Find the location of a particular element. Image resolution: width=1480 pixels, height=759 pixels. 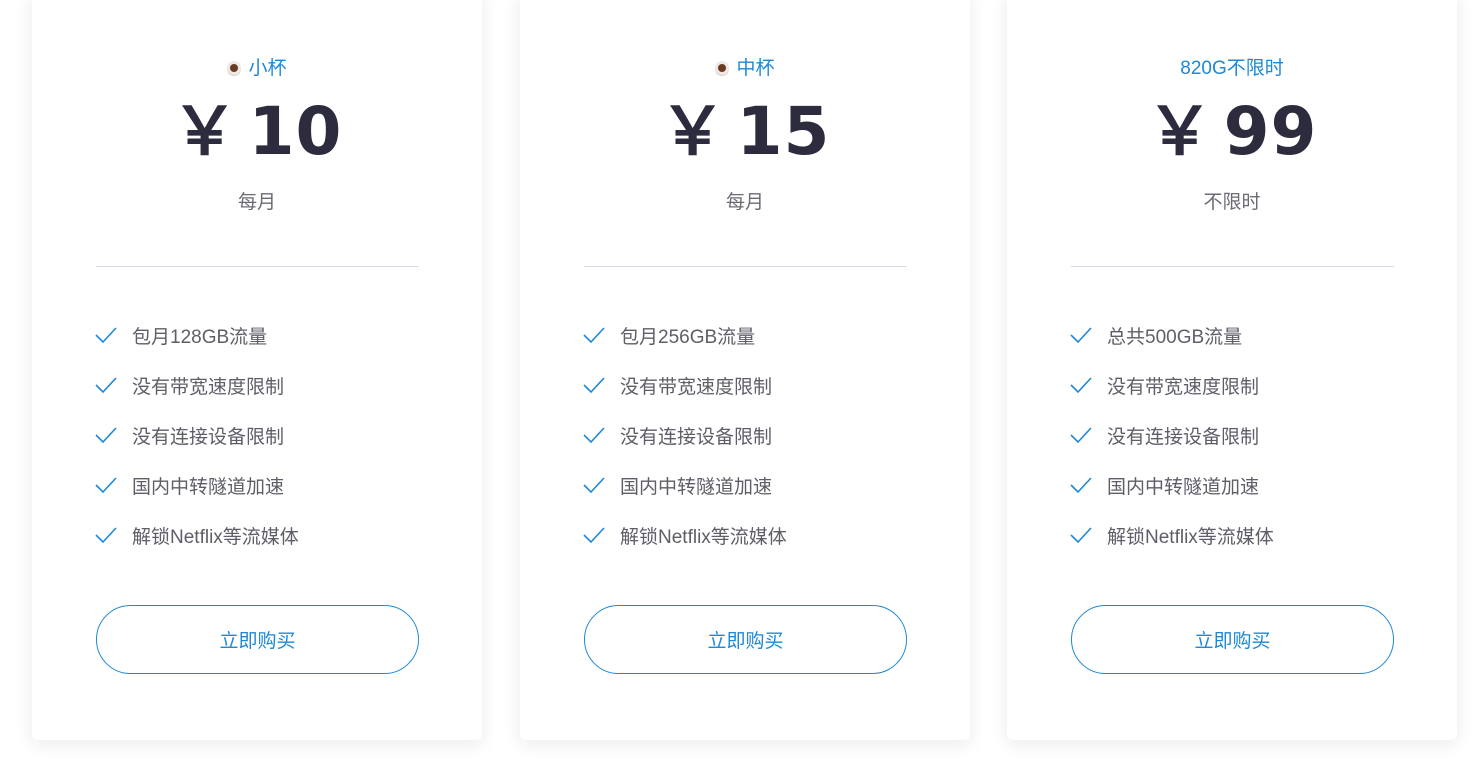

feature-item: 总共500GB流量 is located at coordinates (1171, 335).